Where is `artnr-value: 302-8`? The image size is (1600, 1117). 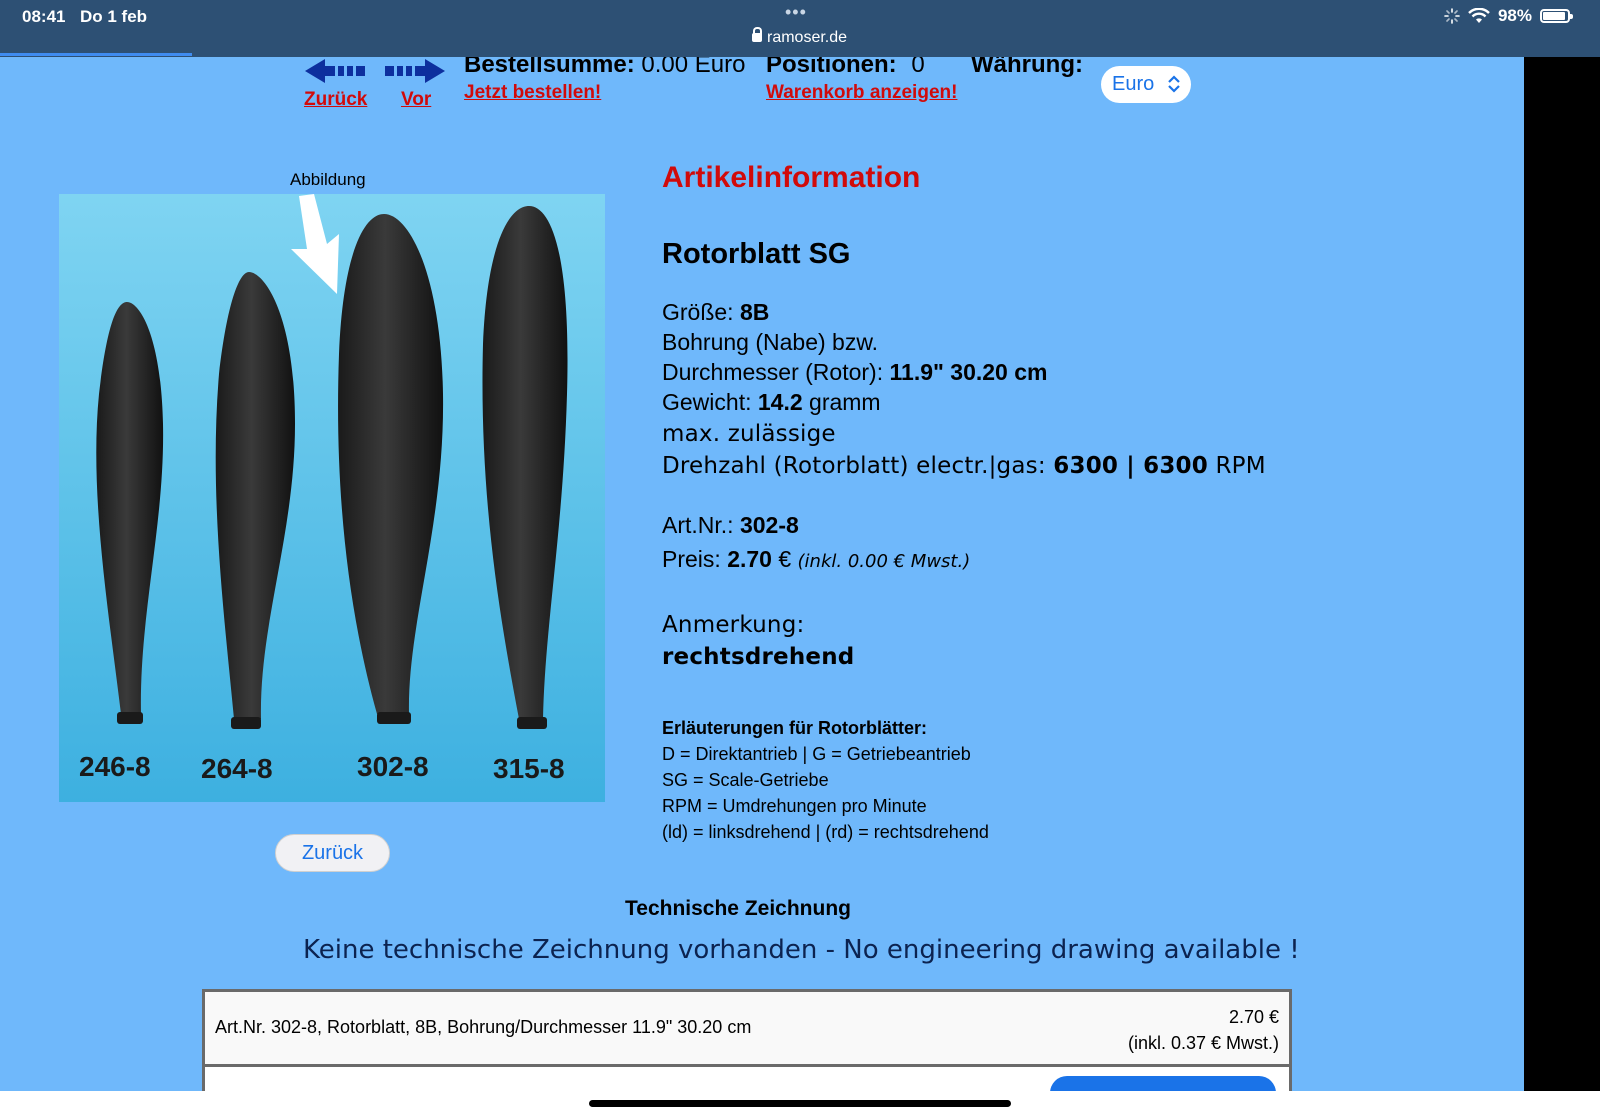 artnr-value: 302-8 is located at coordinates (769, 525).